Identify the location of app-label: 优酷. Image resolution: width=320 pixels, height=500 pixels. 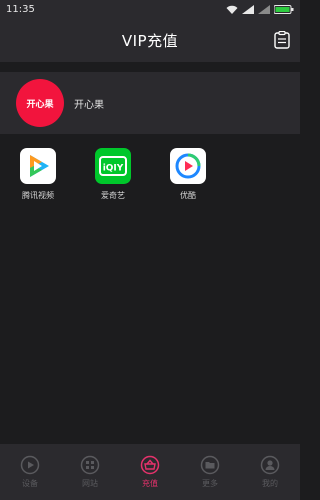
(188, 195).